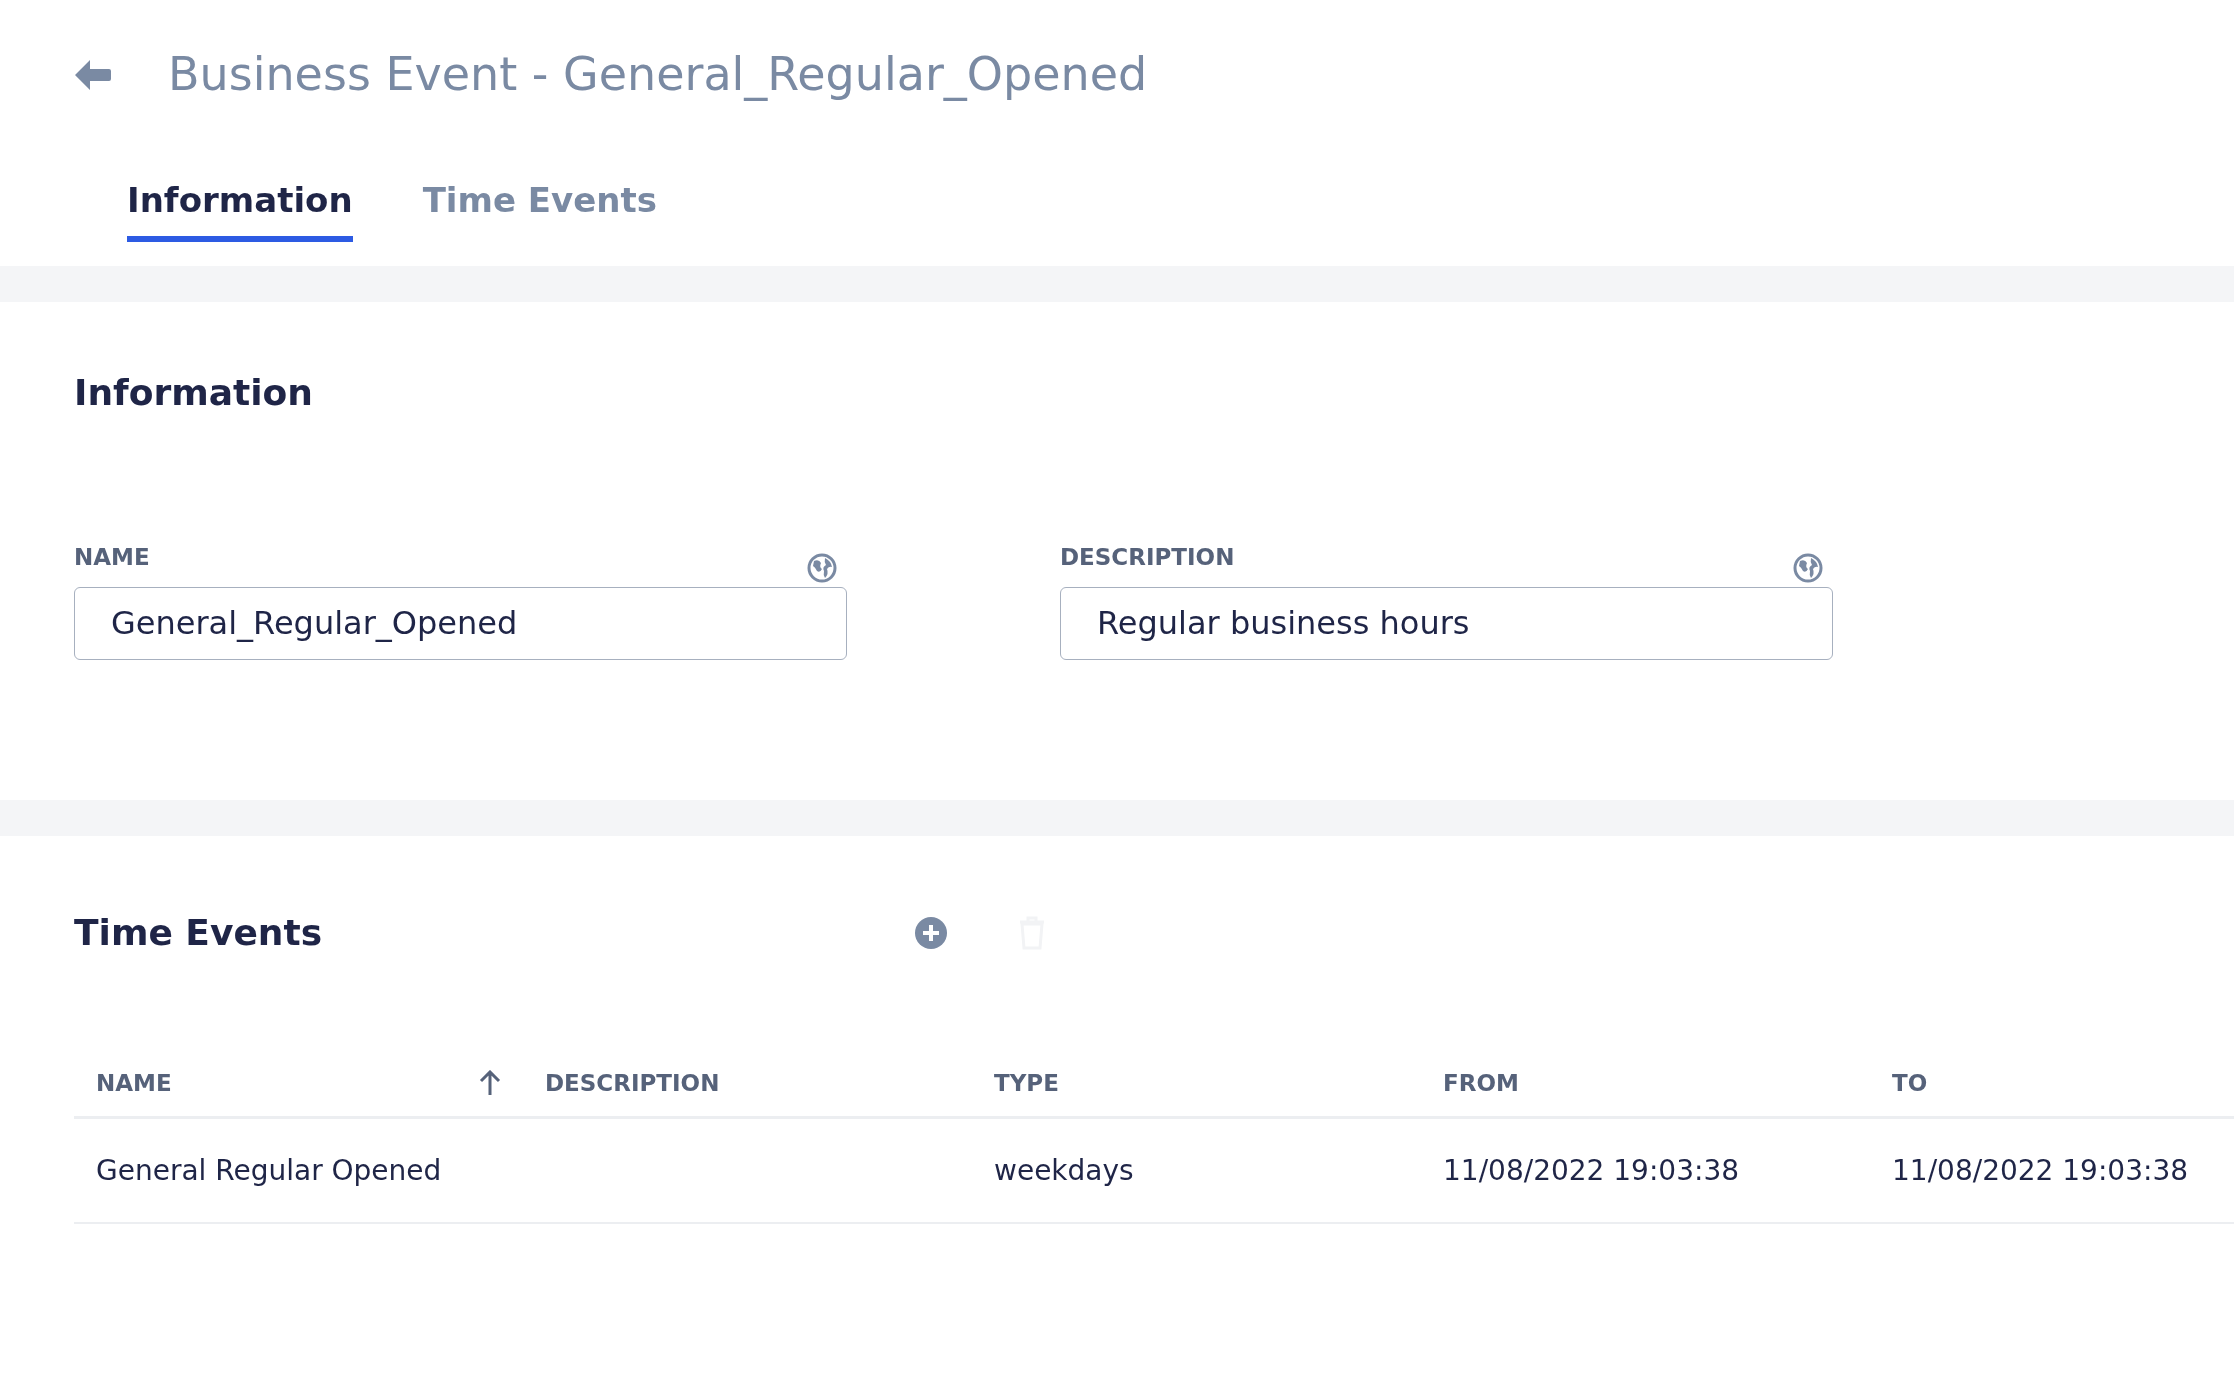  I want to click on page-title: Business Event - General_Regular_Opened, so click(658, 74).